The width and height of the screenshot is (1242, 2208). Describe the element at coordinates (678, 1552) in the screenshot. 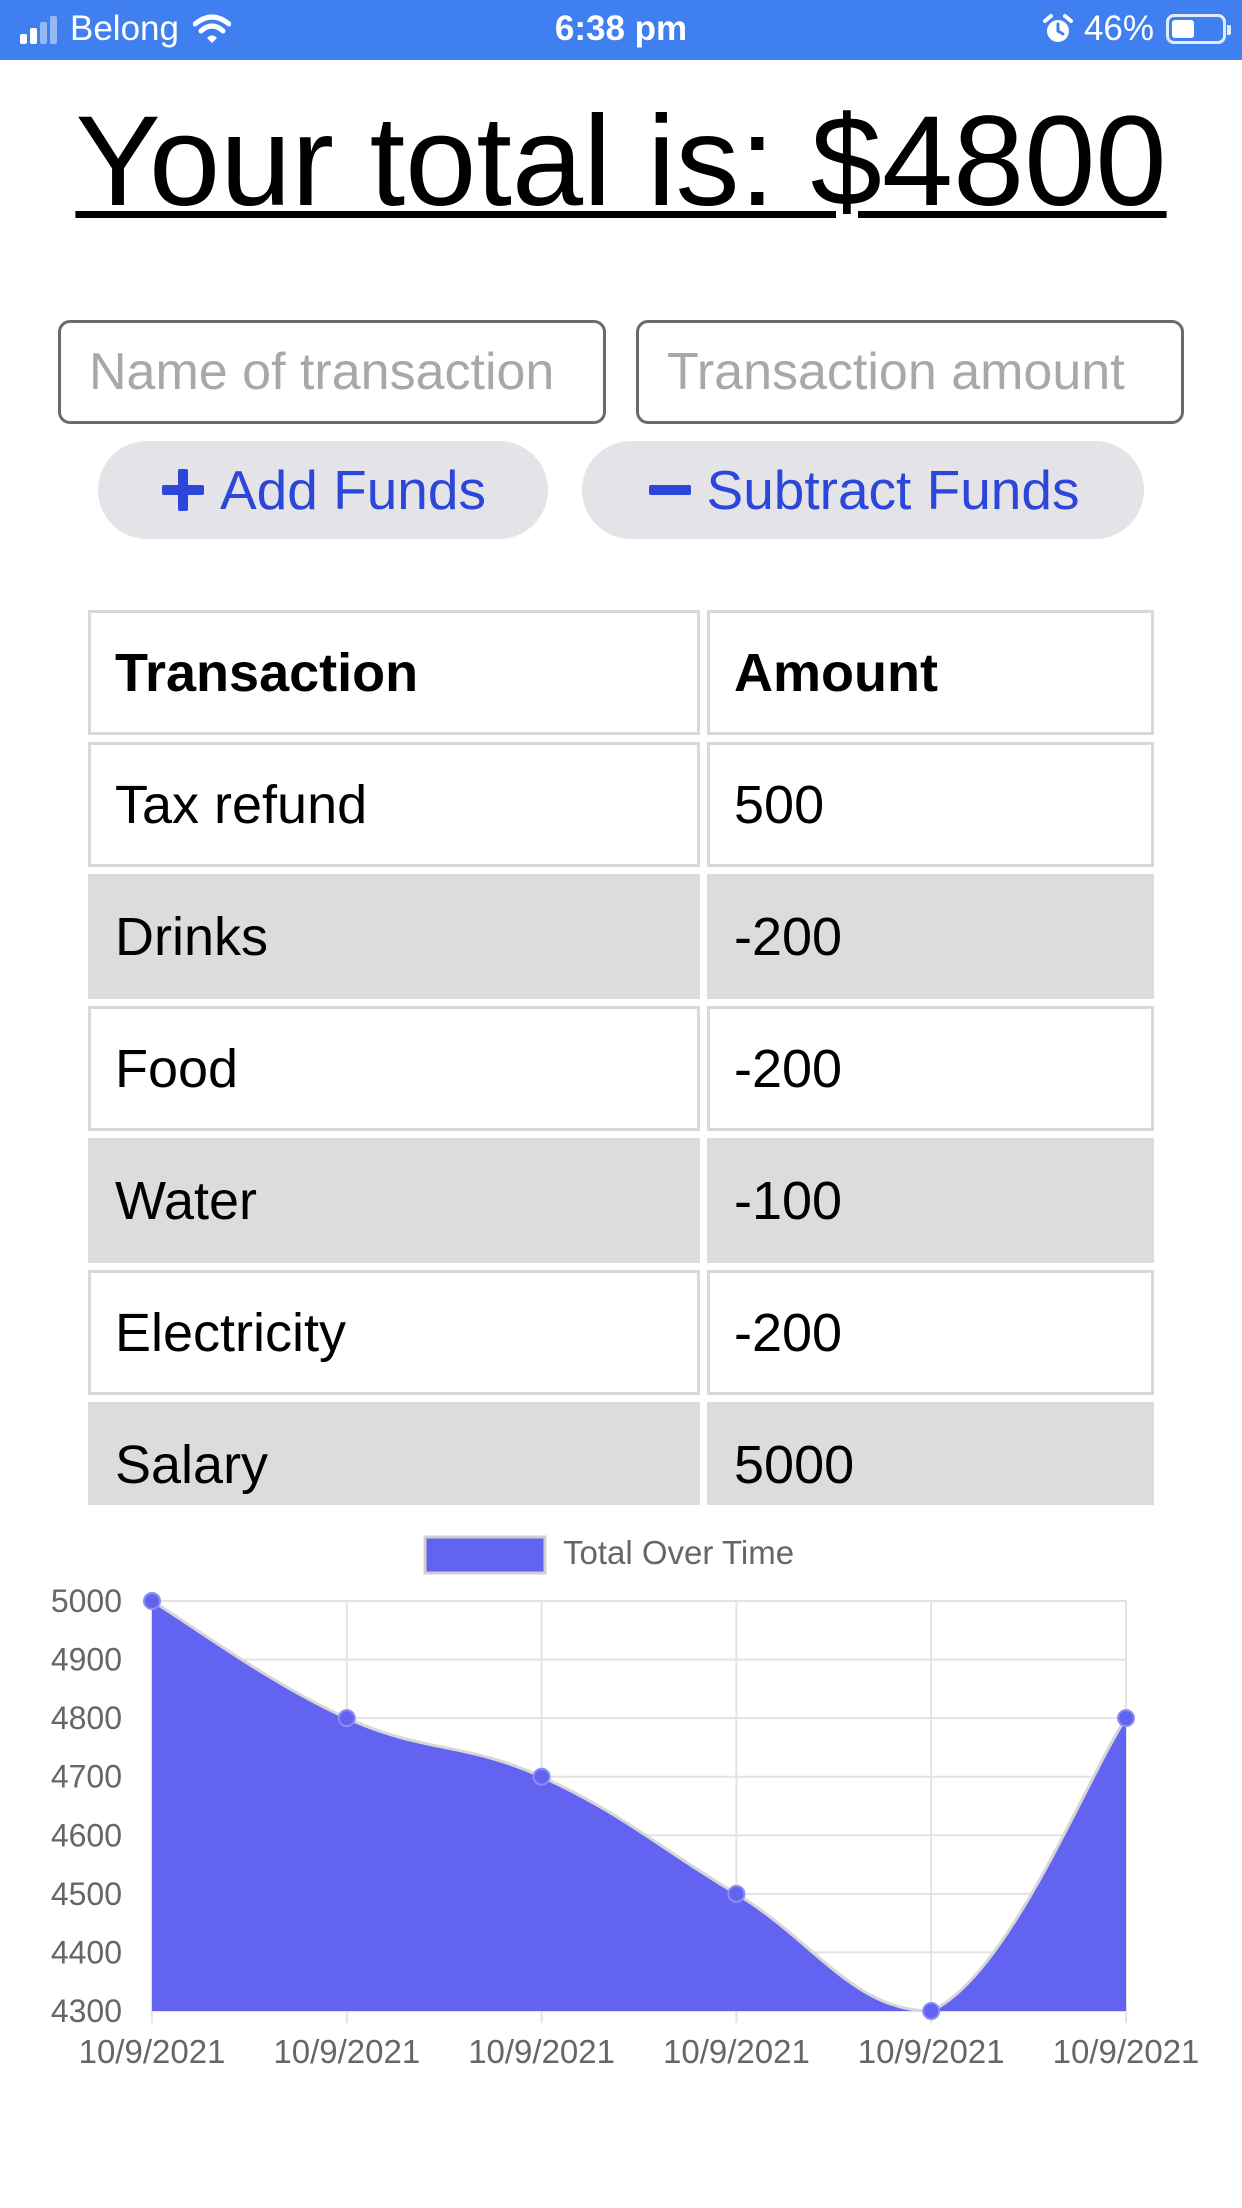

I see `legend-label: Total Over Time` at that location.